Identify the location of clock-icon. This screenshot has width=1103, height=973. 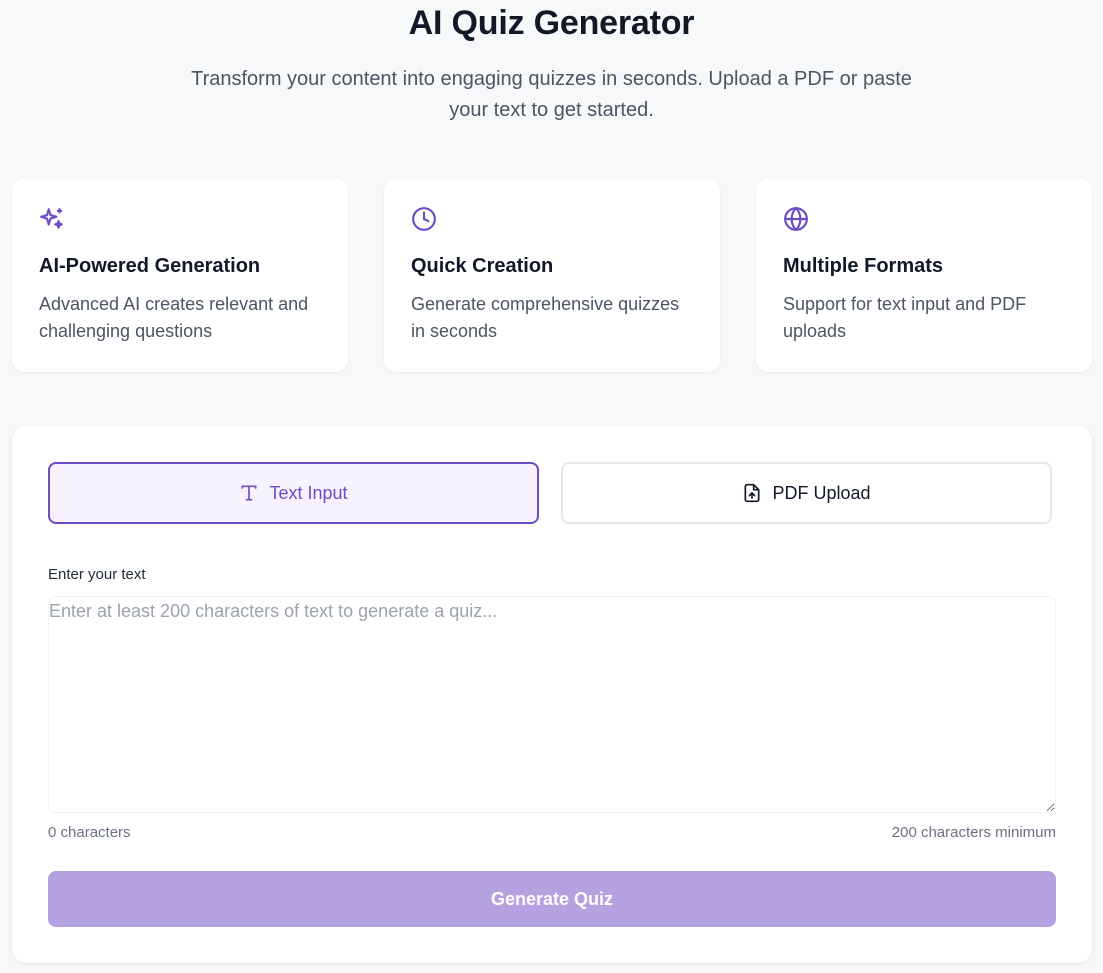
(424, 219).